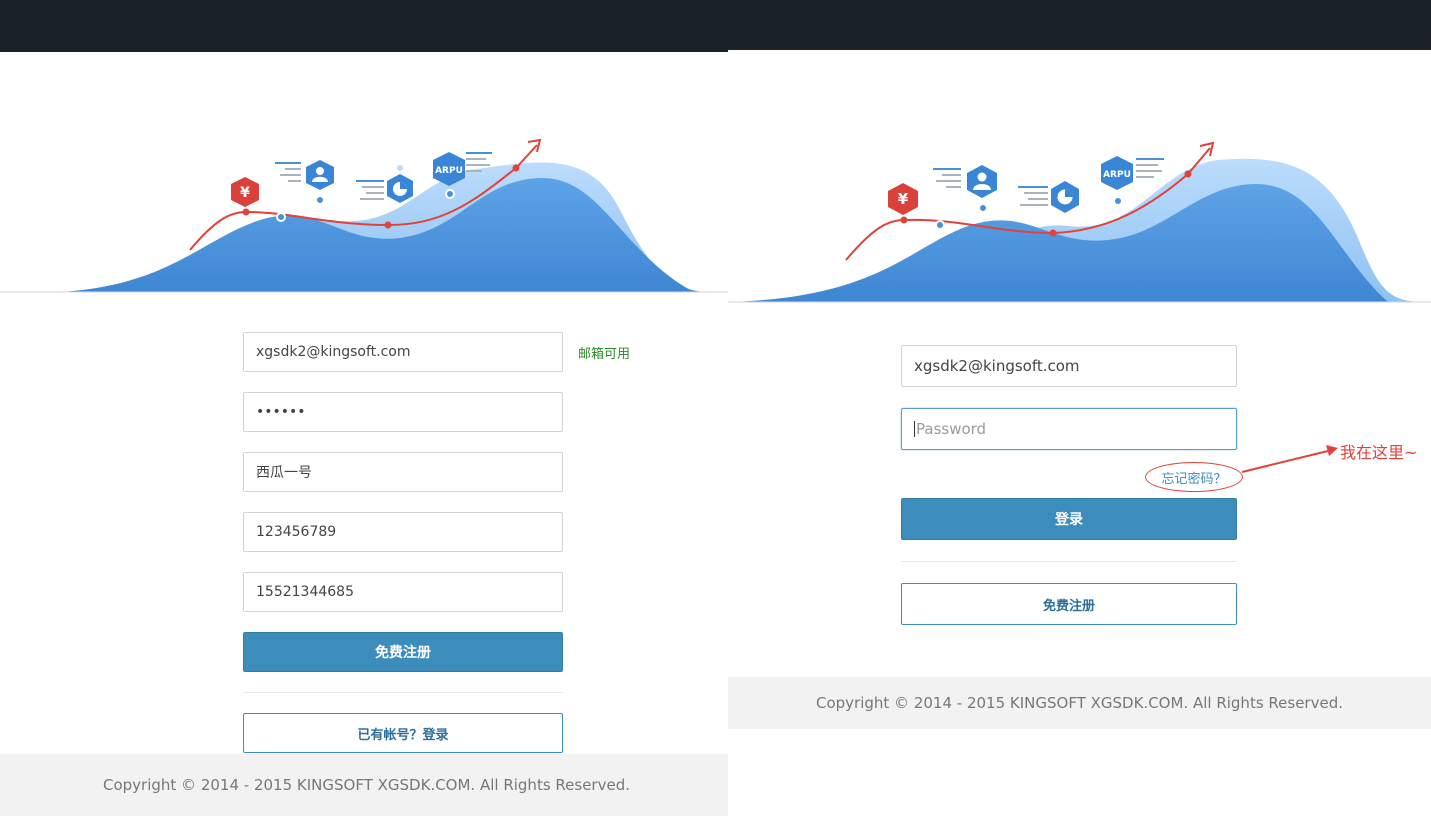  Describe the element at coordinates (403, 652) in the screenshot. I see `register-submit-button: 免费注册` at that location.